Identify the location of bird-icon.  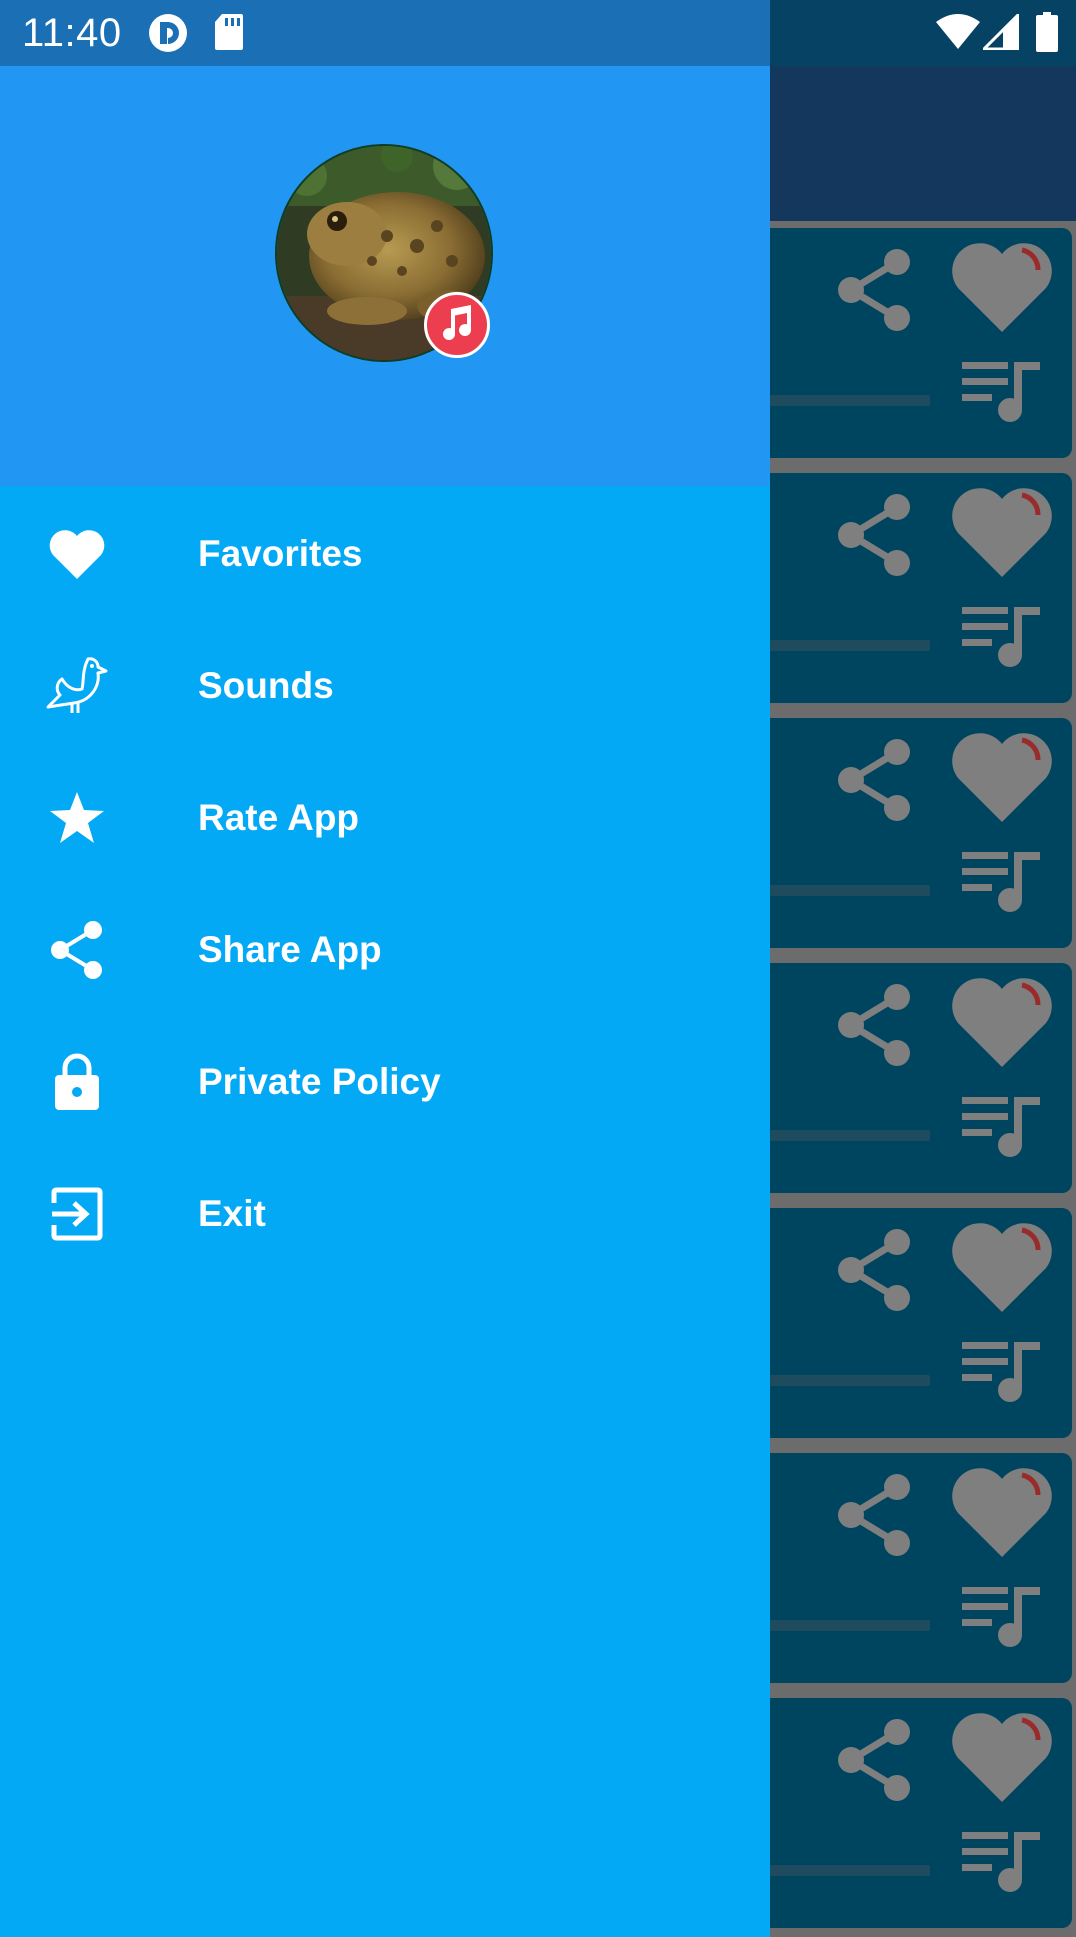
(77, 686).